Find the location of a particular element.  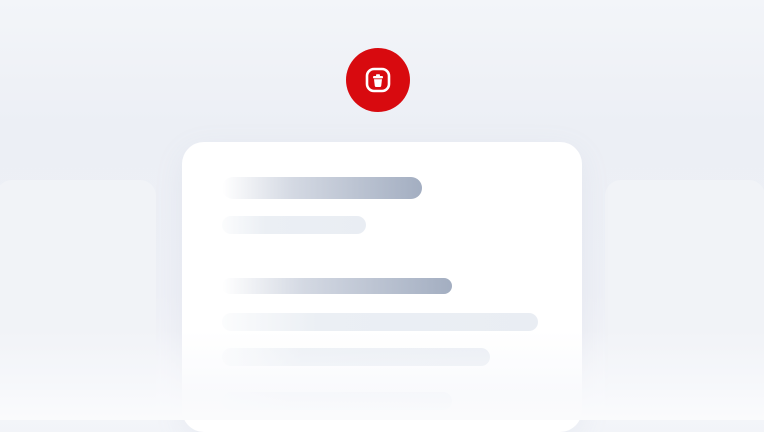

skeleton-subtitle-bar is located at coordinates (294, 225).